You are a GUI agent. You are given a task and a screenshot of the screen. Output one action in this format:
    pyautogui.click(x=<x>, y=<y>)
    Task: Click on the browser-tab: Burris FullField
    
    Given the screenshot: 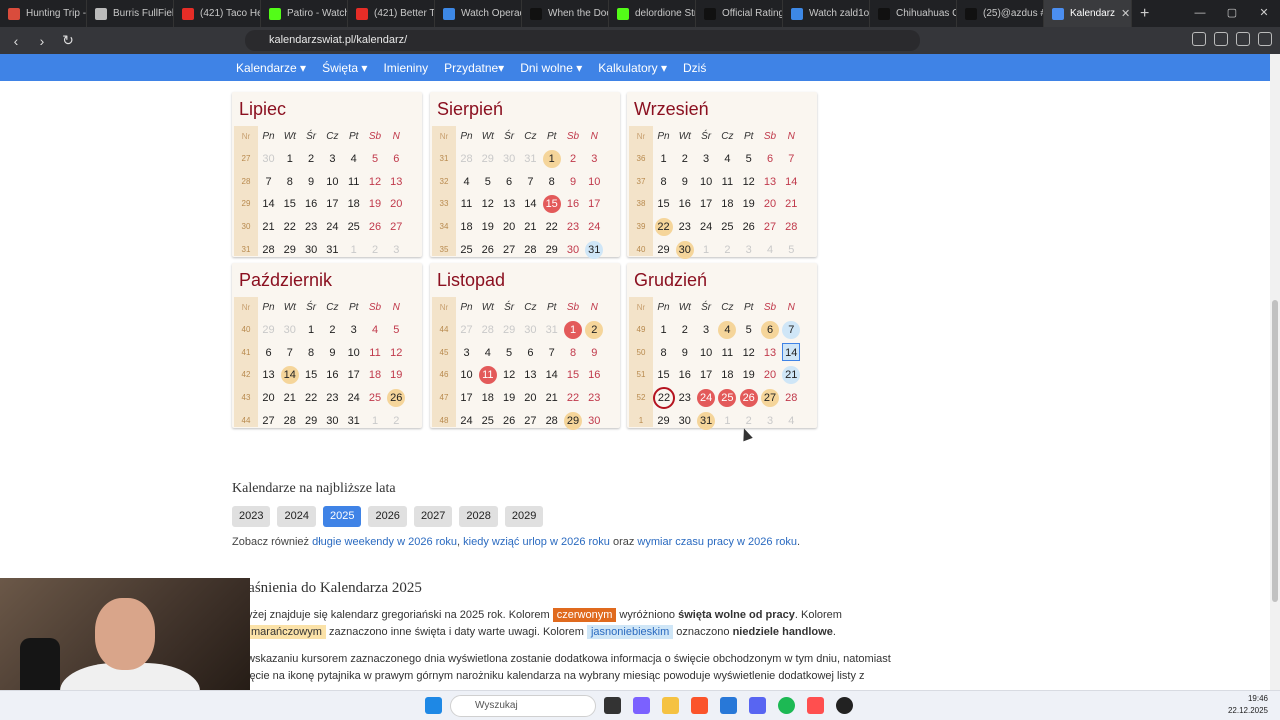 What is the action you would take?
    pyautogui.click(x=130, y=13)
    